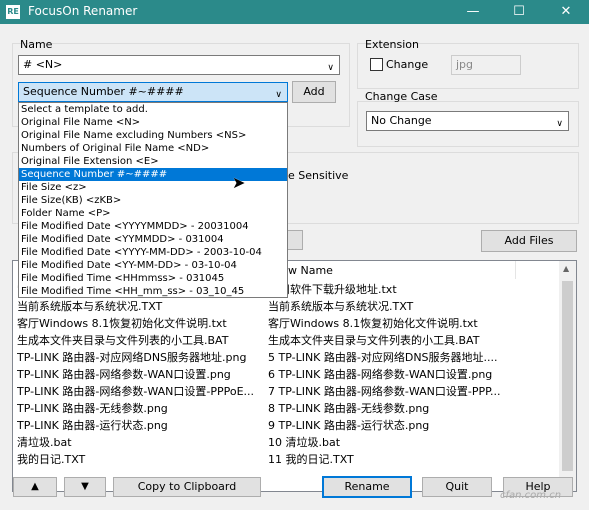 This screenshot has width=589, height=510. I want to click on app-logo-icon: RE, so click(13, 12).